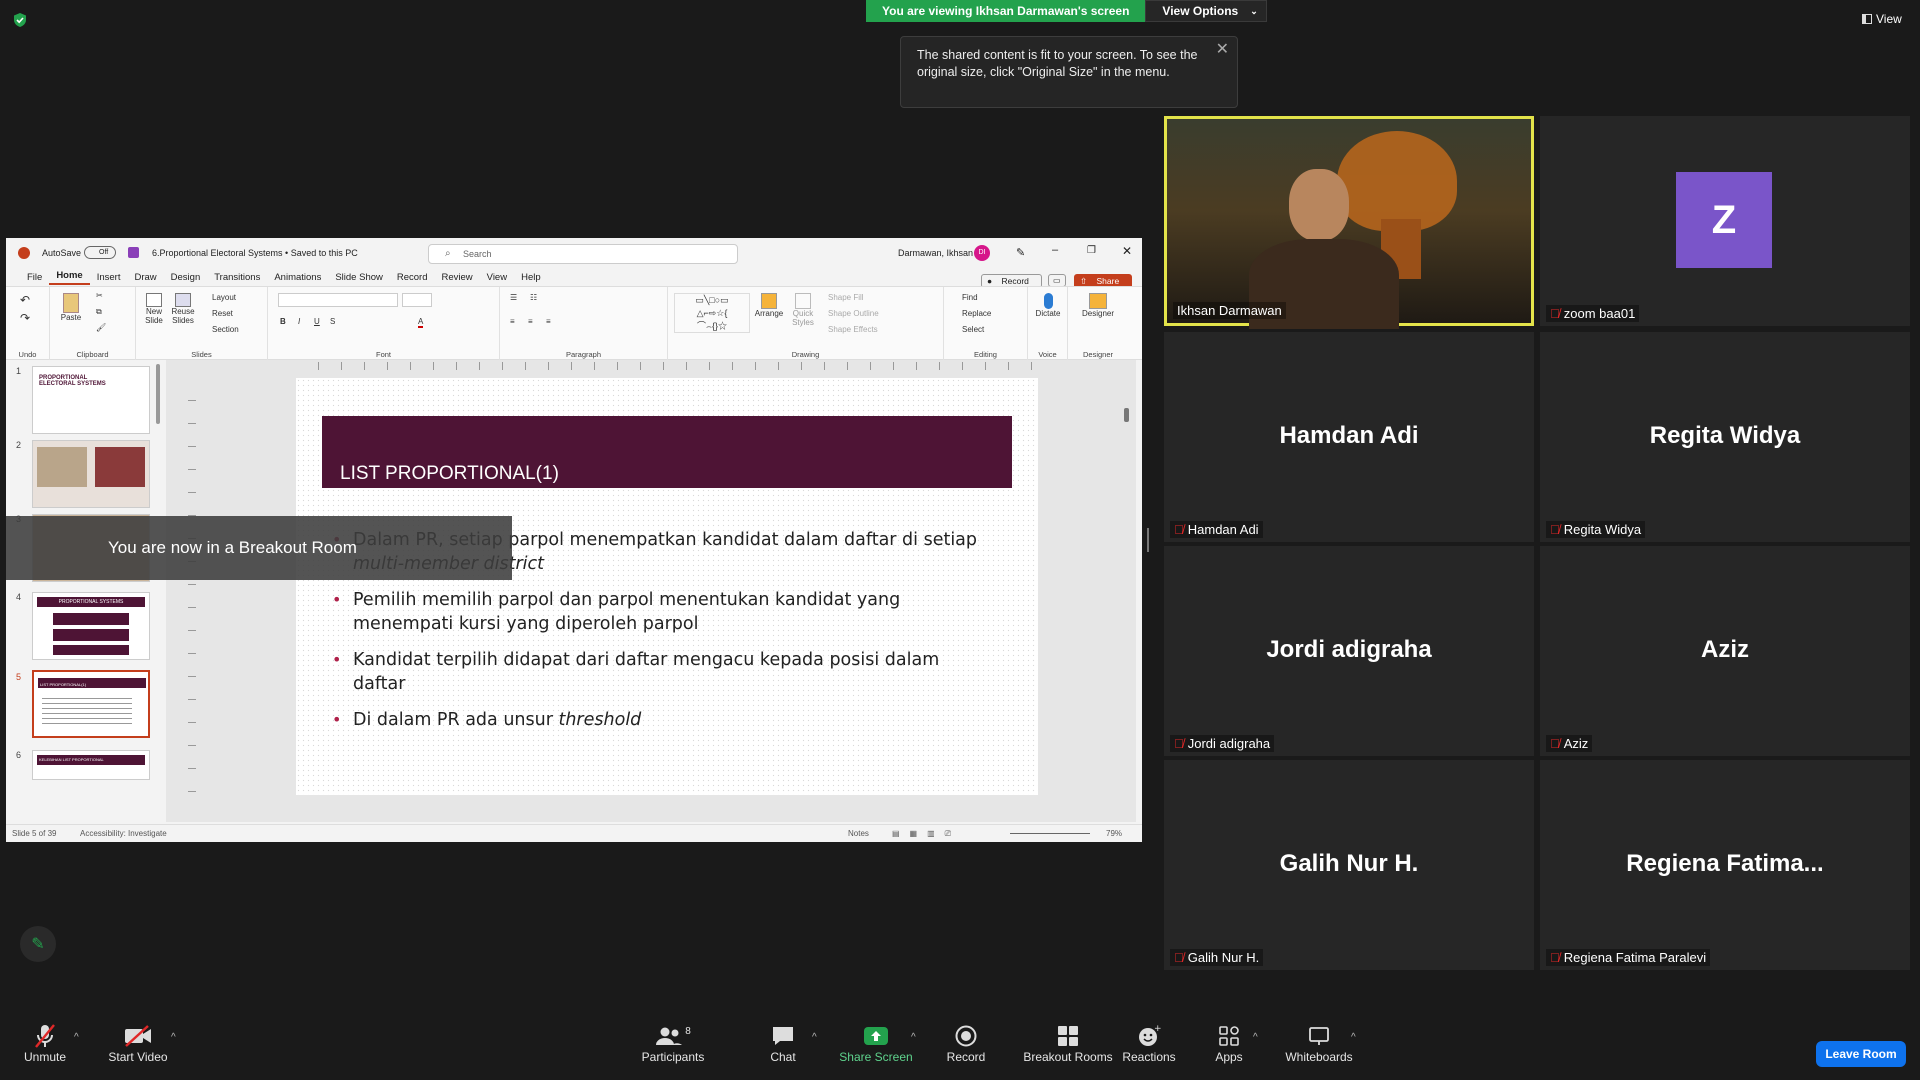 The width and height of the screenshot is (1920, 1080). Describe the element at coordinates (769, 305) in the screenshot. I see `arrange-button: Arrange` at that location.